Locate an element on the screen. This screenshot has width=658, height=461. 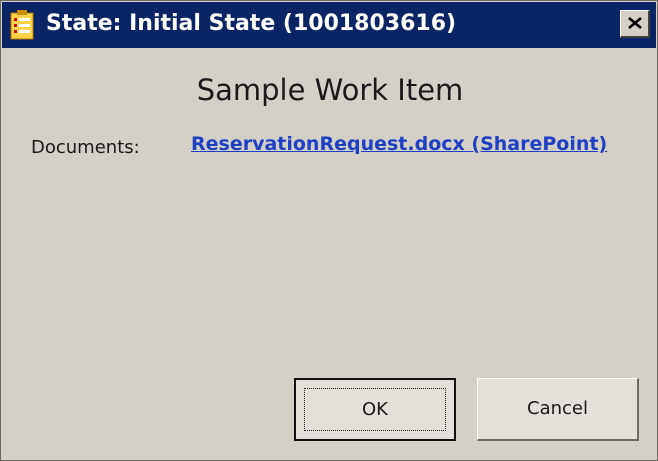
window-title: State: Initial State (1001803616) is located at coordinates (251, 23).